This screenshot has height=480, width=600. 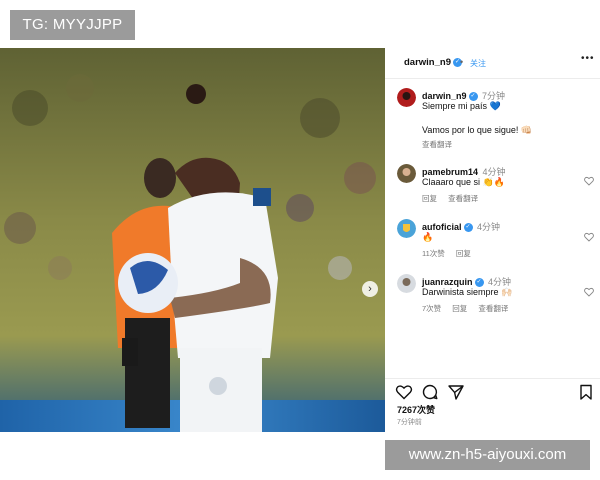 I want to click on comment-text: Siempre mi país 💙, so click(x=461, y=106).